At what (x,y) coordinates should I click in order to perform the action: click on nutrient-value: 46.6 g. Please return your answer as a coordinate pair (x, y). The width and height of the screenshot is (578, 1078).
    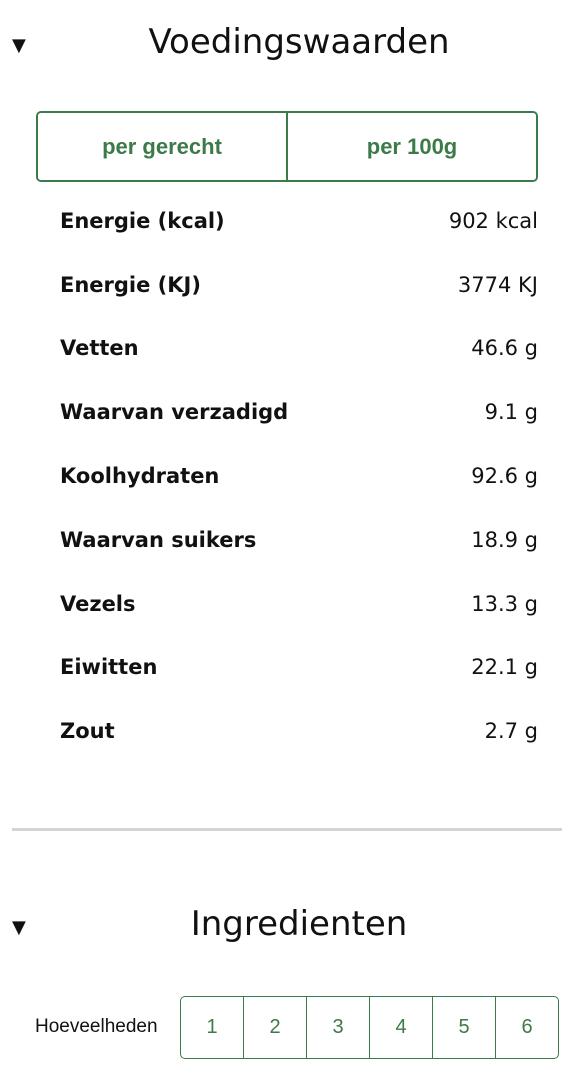
    Looking at the image, I should click on (504, 348).